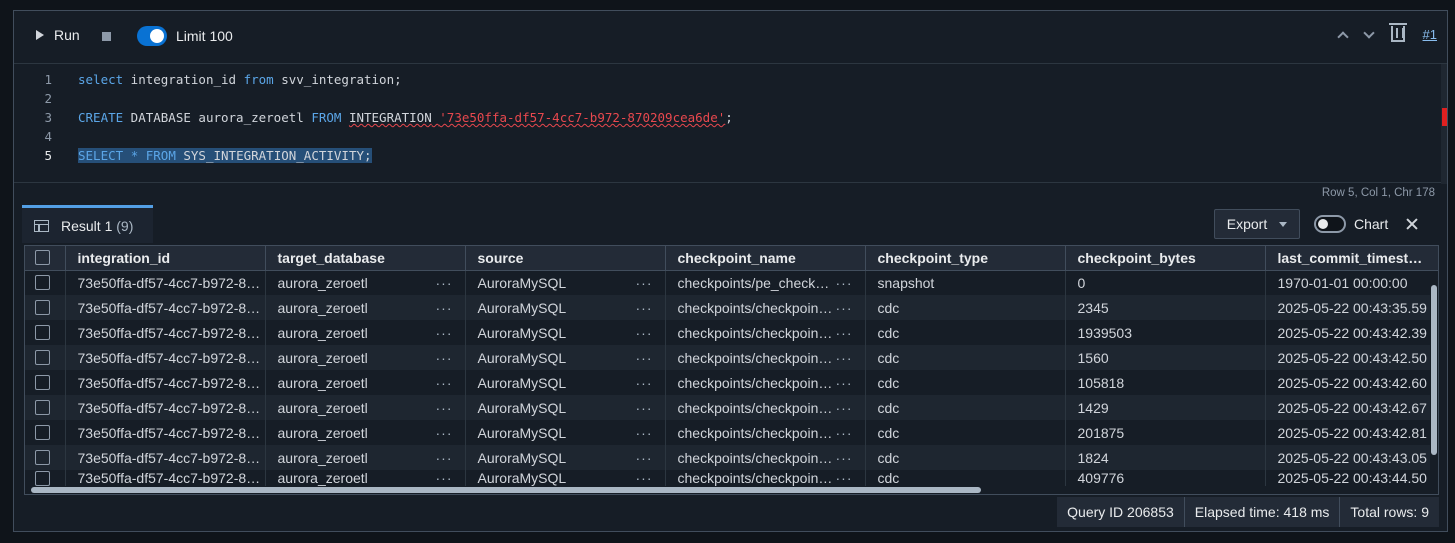  I want to click on horizontal-scroll-thumb, so click(506, 490).